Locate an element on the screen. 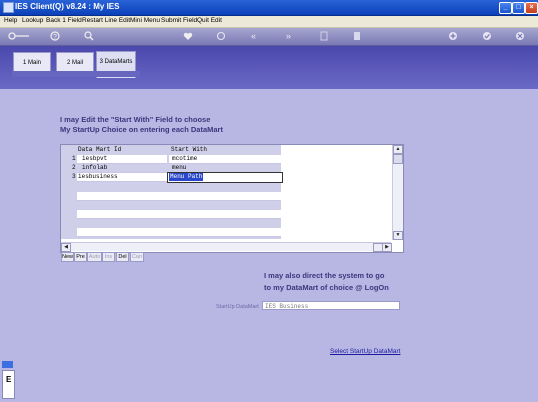 This screenshot has height=402, width=538. tab-underline is located at coordinates (76, 74).